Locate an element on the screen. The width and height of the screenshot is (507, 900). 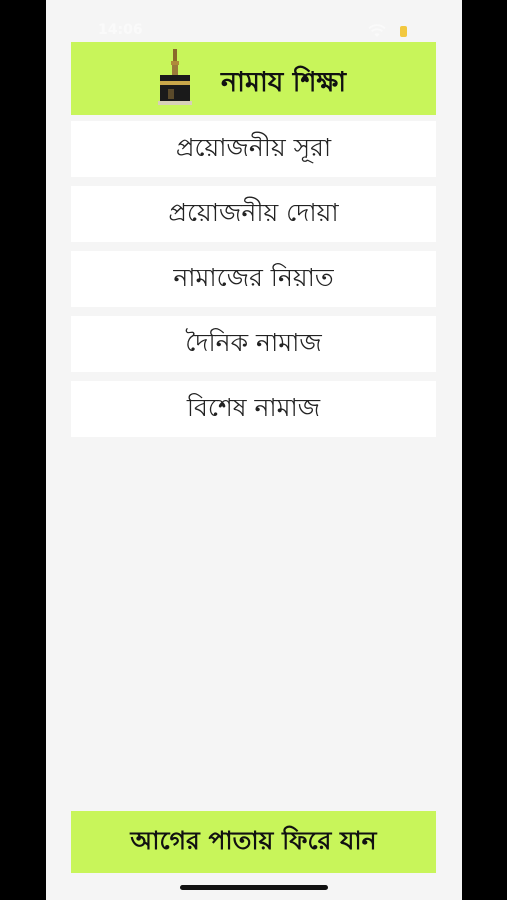
battery-icon is located at coordinates (403, 31).